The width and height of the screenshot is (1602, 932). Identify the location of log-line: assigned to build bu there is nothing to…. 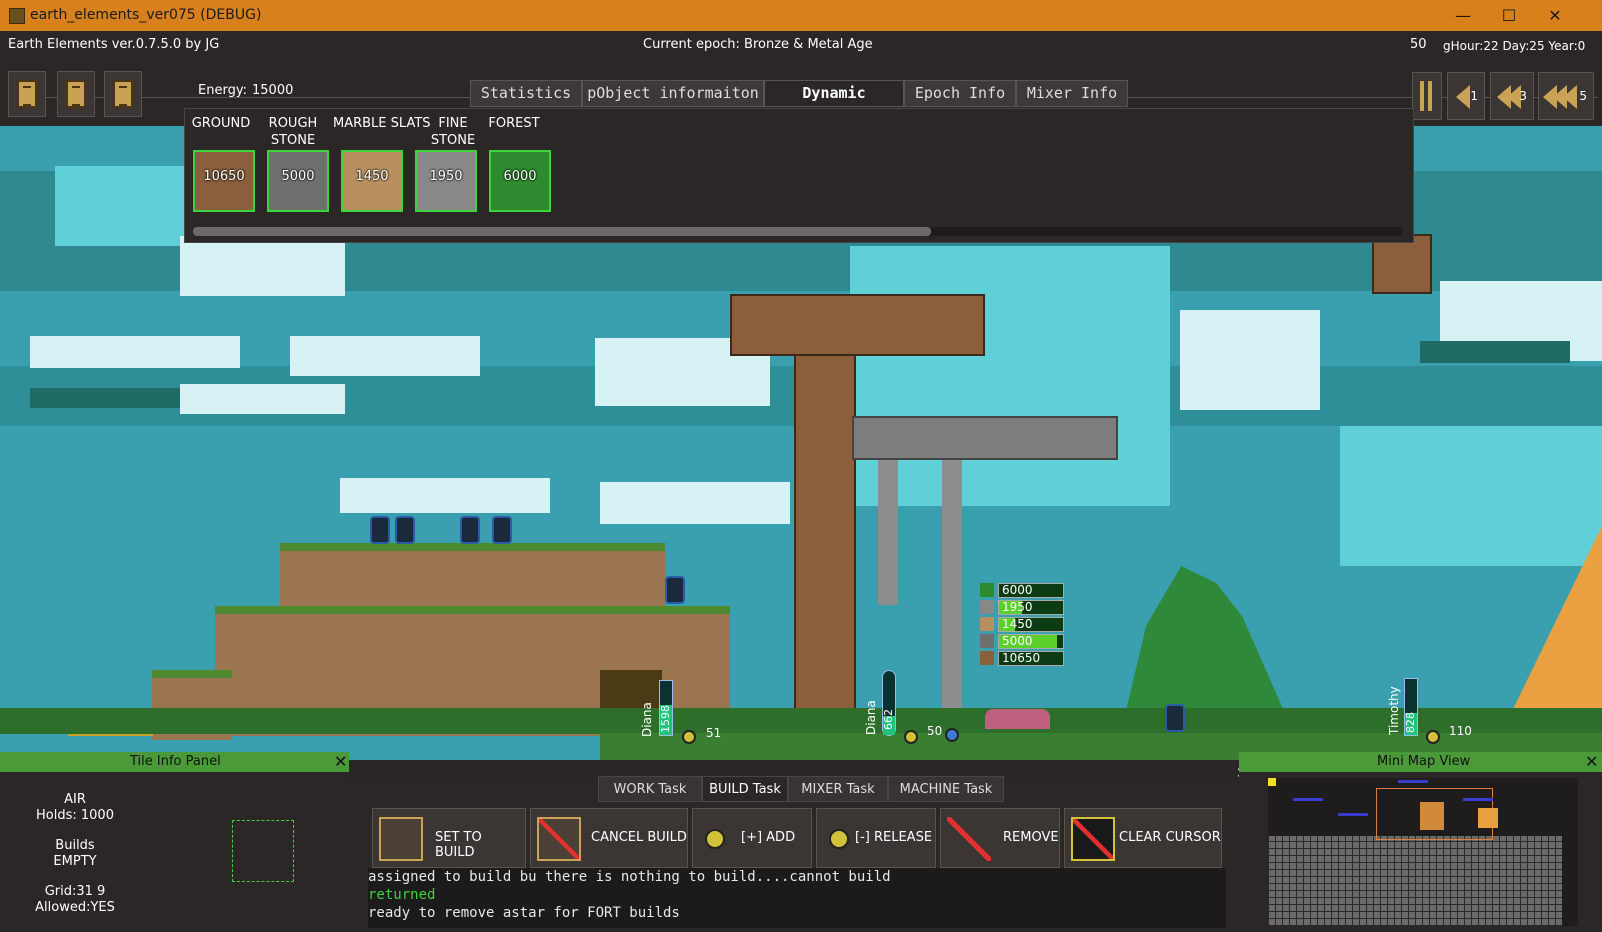
(629, 877).